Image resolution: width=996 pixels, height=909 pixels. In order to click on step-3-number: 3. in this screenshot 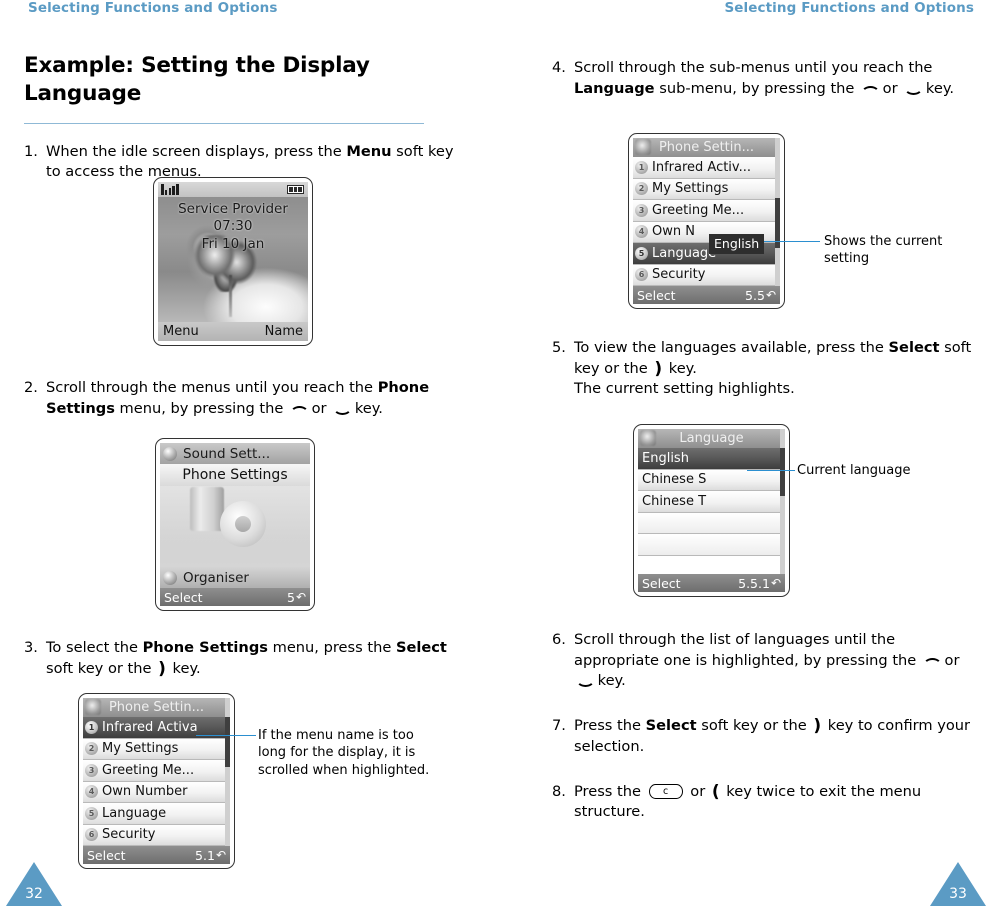, I will do `click(31, 647)`.